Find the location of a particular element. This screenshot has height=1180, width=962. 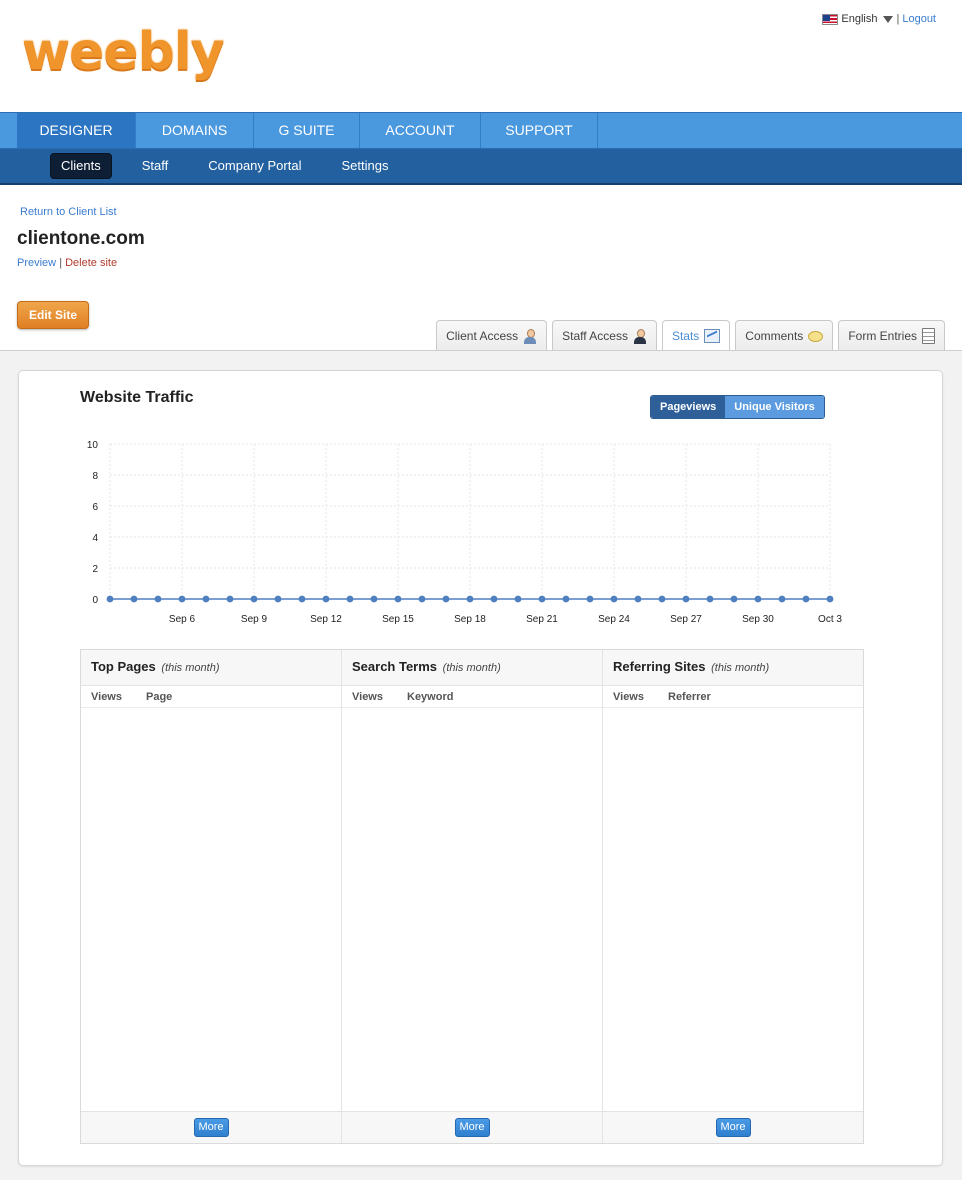

y-tick-label: 10 is located at coordinates (93, 445).